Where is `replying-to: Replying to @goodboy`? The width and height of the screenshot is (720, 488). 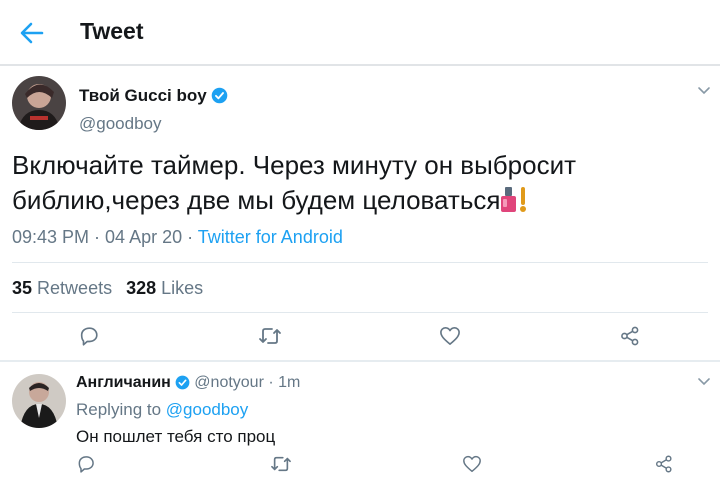 replying-to: Replying to @goodboy is located at coordinates (162, 410).